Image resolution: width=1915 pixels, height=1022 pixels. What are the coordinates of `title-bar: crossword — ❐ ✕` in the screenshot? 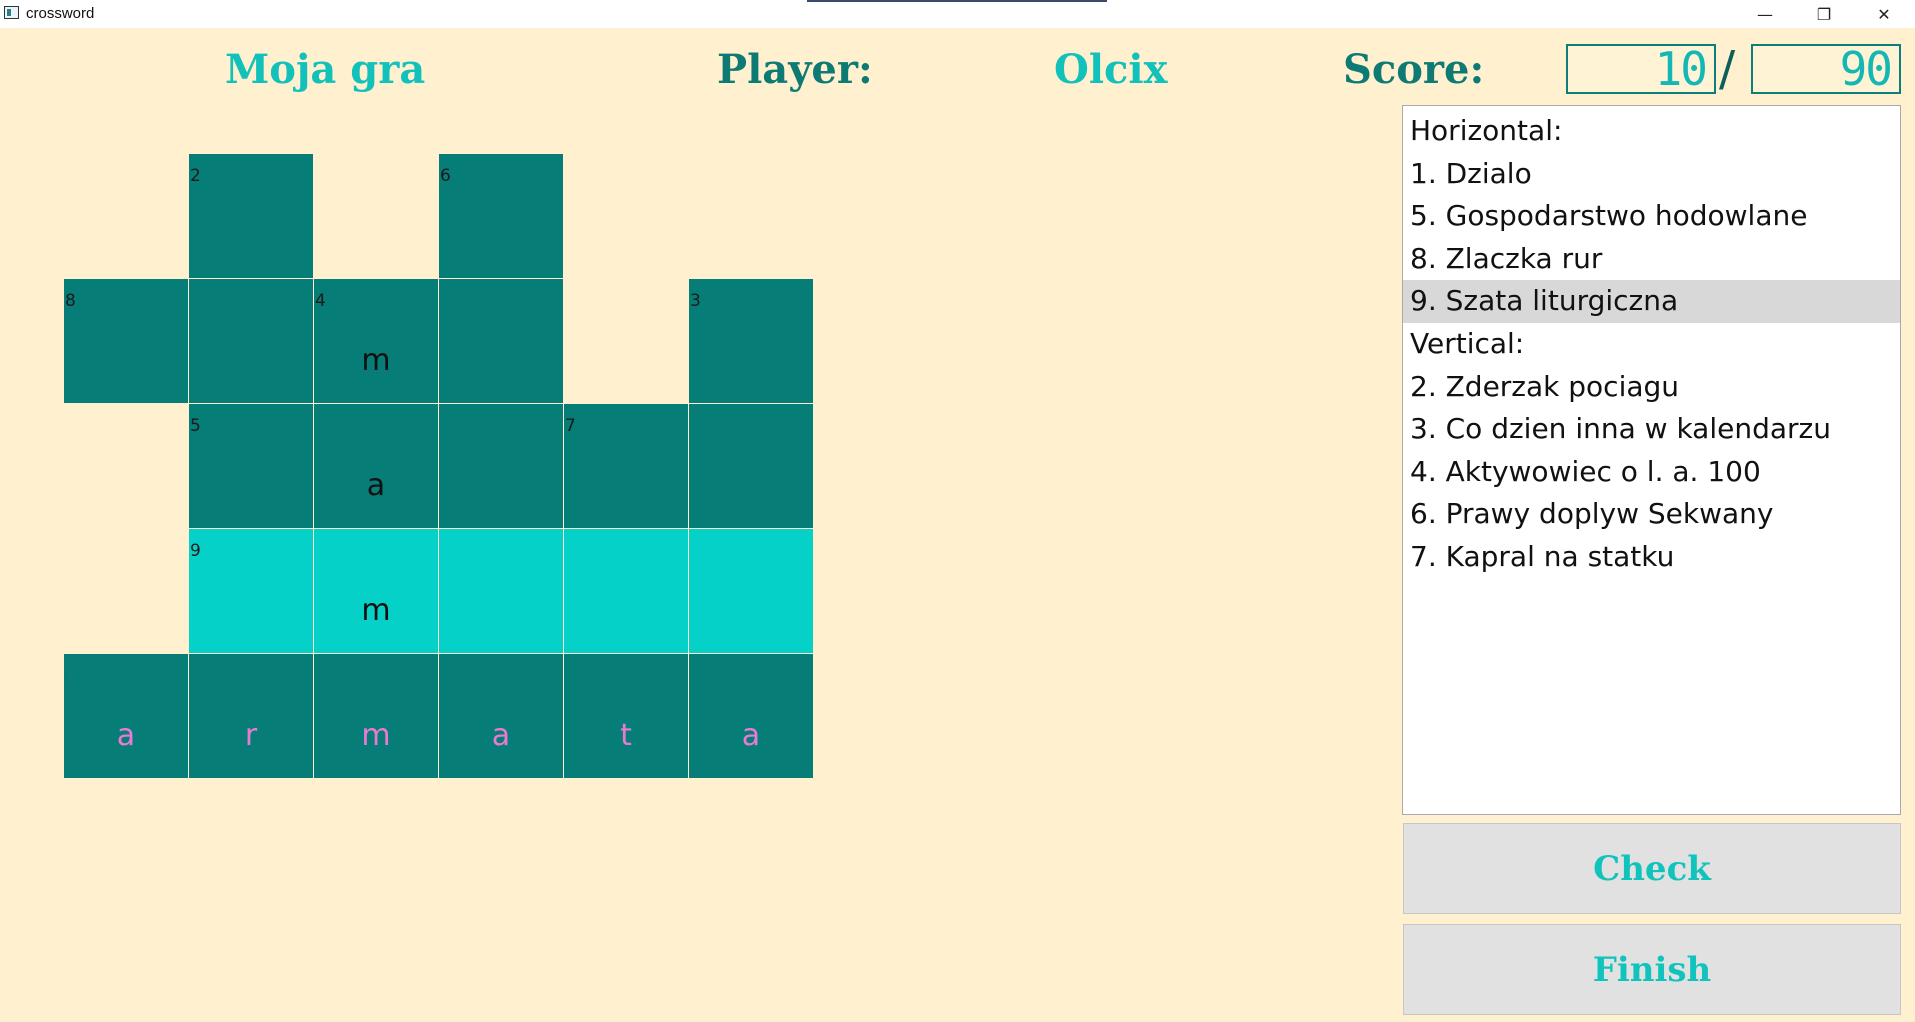 It's located at (957, 14).